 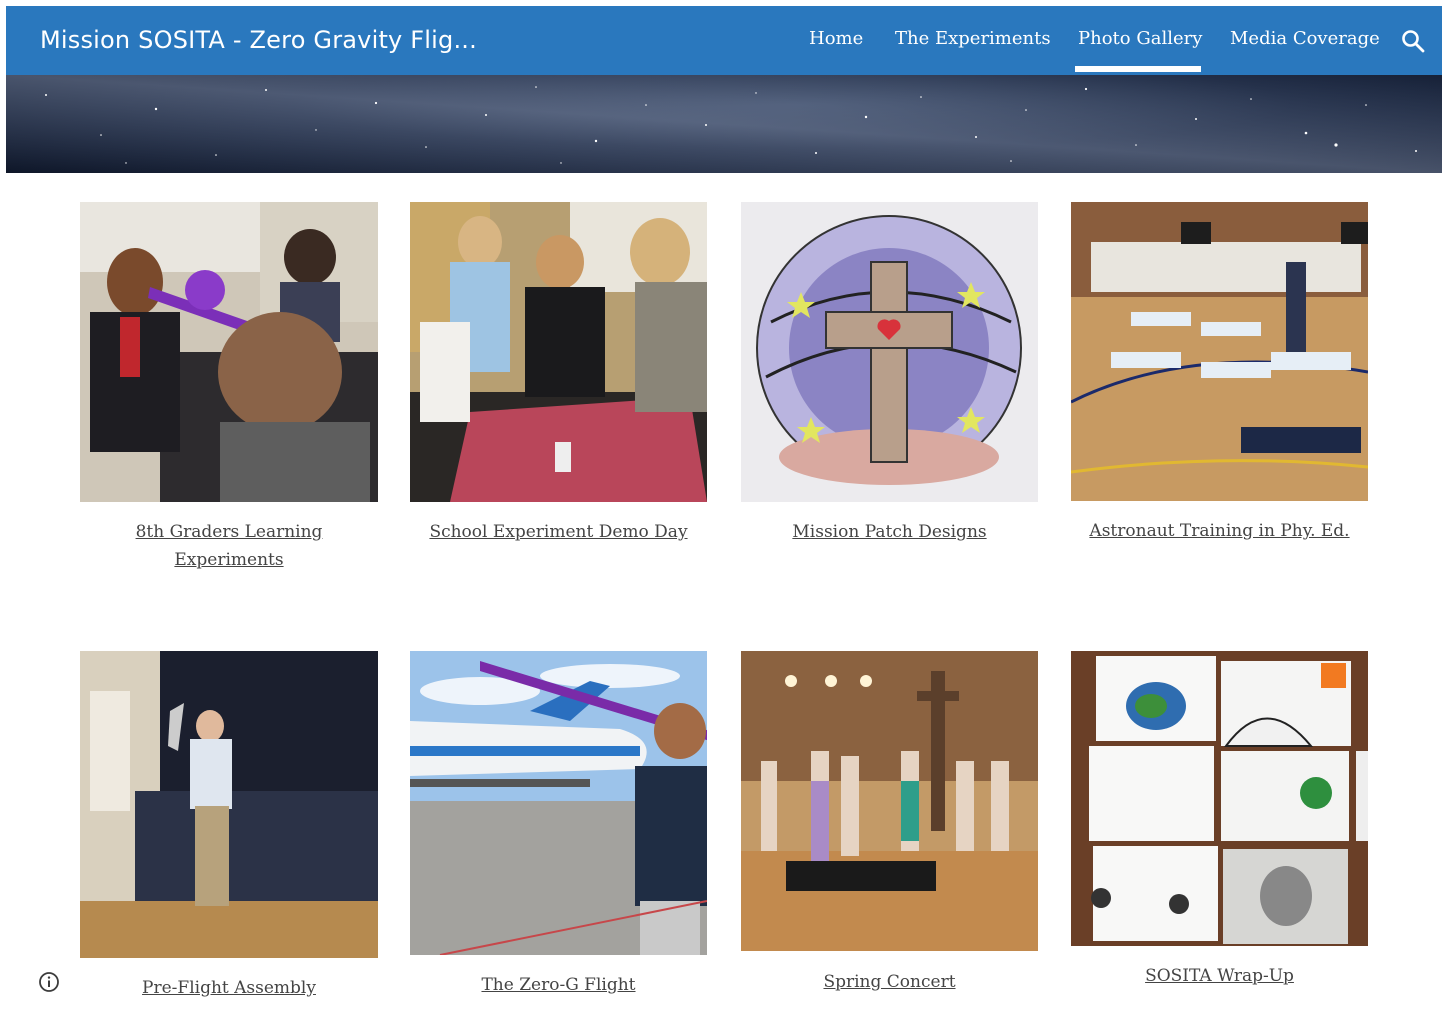 I want to click on gallery-caption-link: 8th Graders Learning Experiments, so click(x=229, y=546).